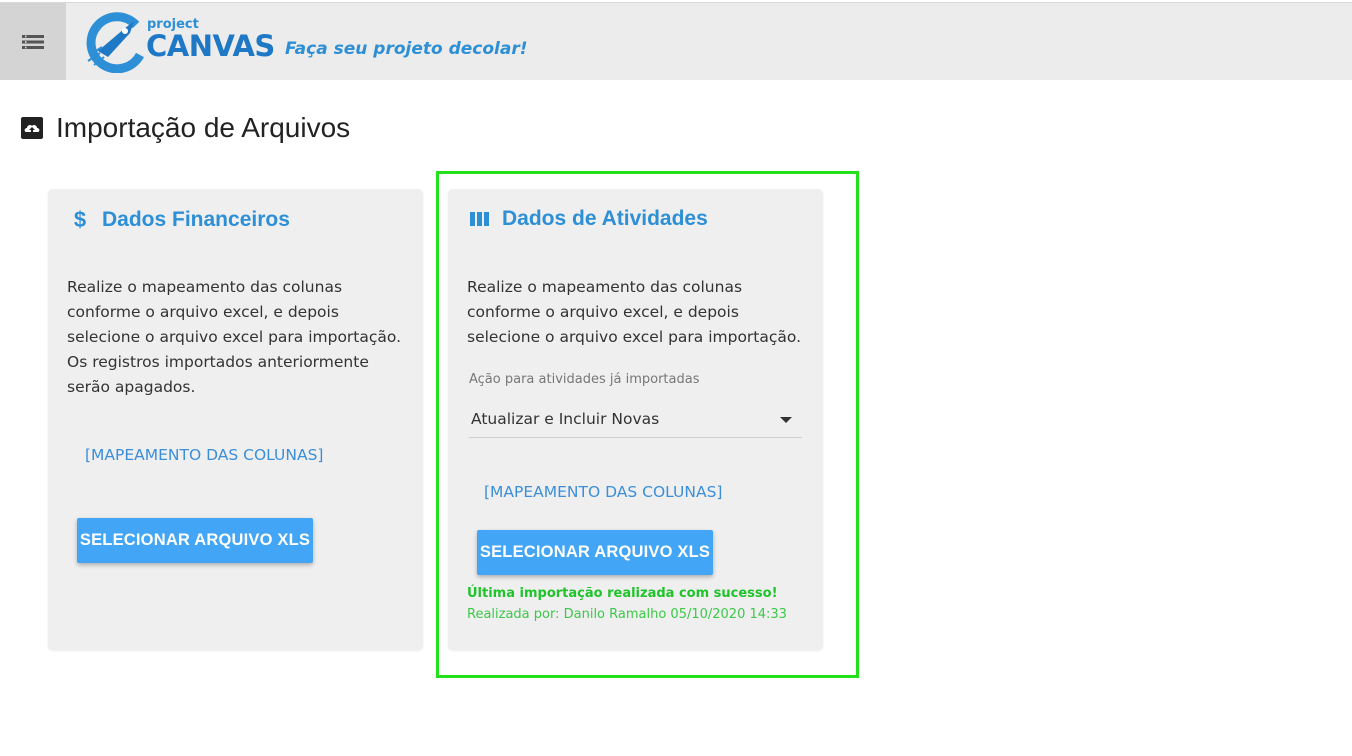 Image resolution: width=1352 pixels, height=756 pixels. Describe the element at coordinates (605, 218) in the screenshot. I see `card-title: Dados de Atividades` at that location.